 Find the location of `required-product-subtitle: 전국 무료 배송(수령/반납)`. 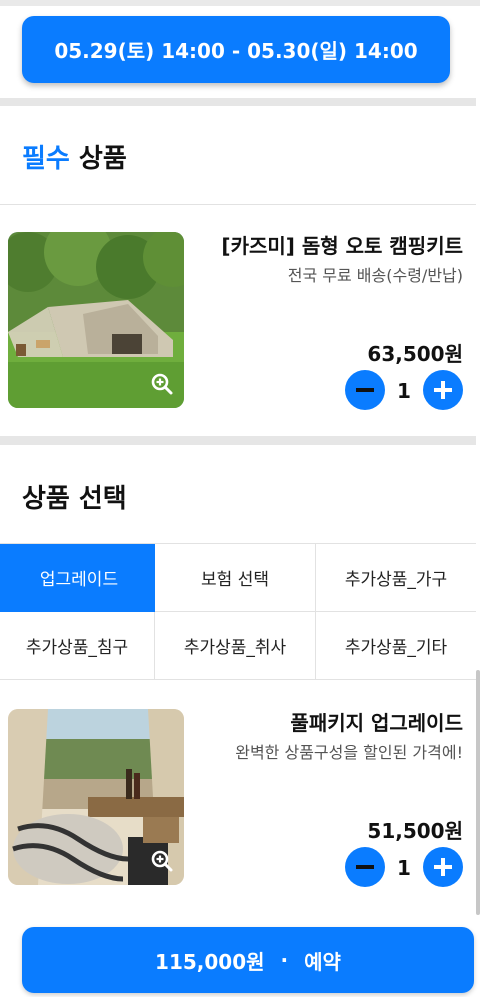

required-product-subtitle: 전국 무료 배송(수령/반납) is located at coordinates (375, 275).